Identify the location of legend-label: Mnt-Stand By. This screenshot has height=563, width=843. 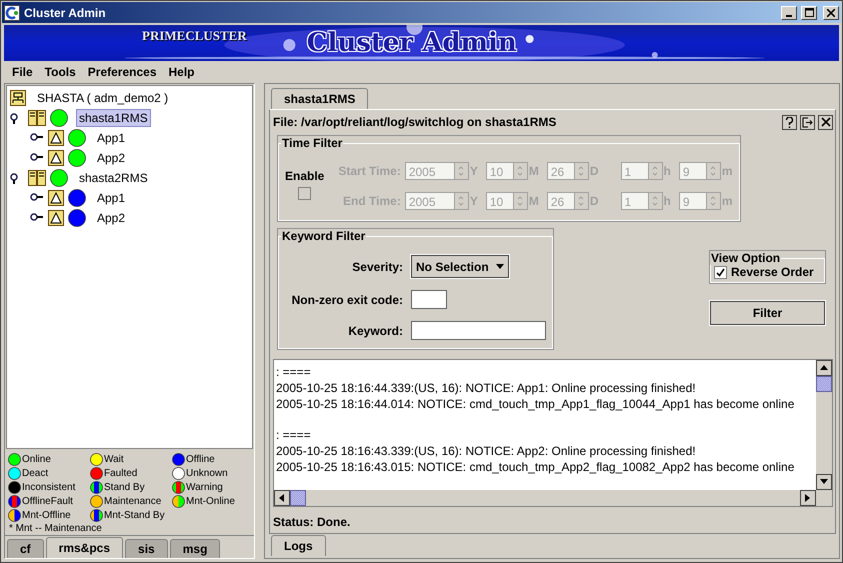
(134, 515).